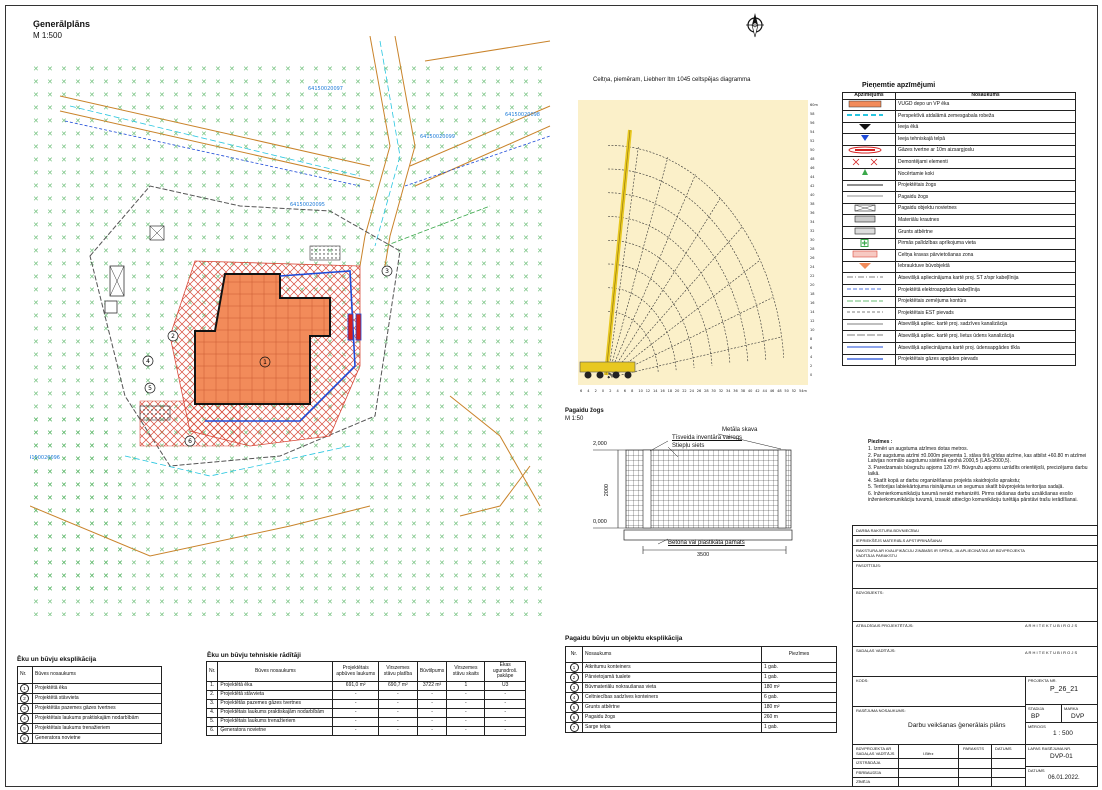  I want to click on crane-axis-tick: 40, so click(812, 195).